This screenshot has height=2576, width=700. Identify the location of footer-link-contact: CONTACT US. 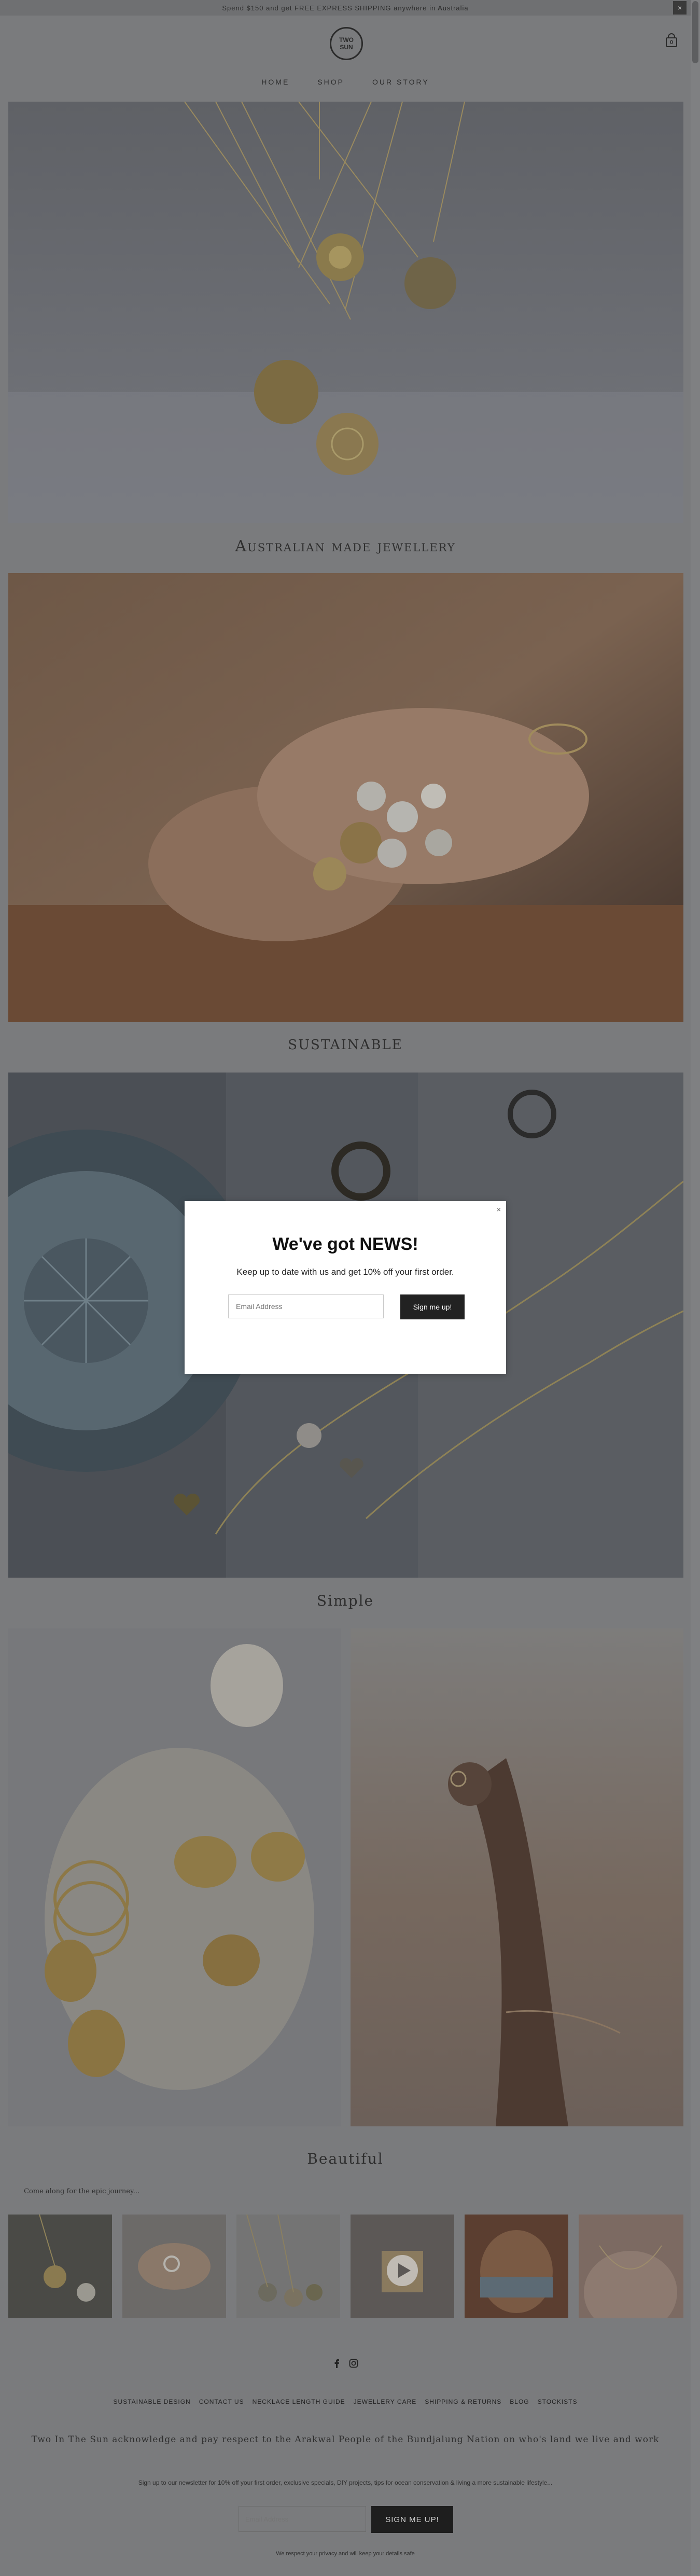
(221, 2401).